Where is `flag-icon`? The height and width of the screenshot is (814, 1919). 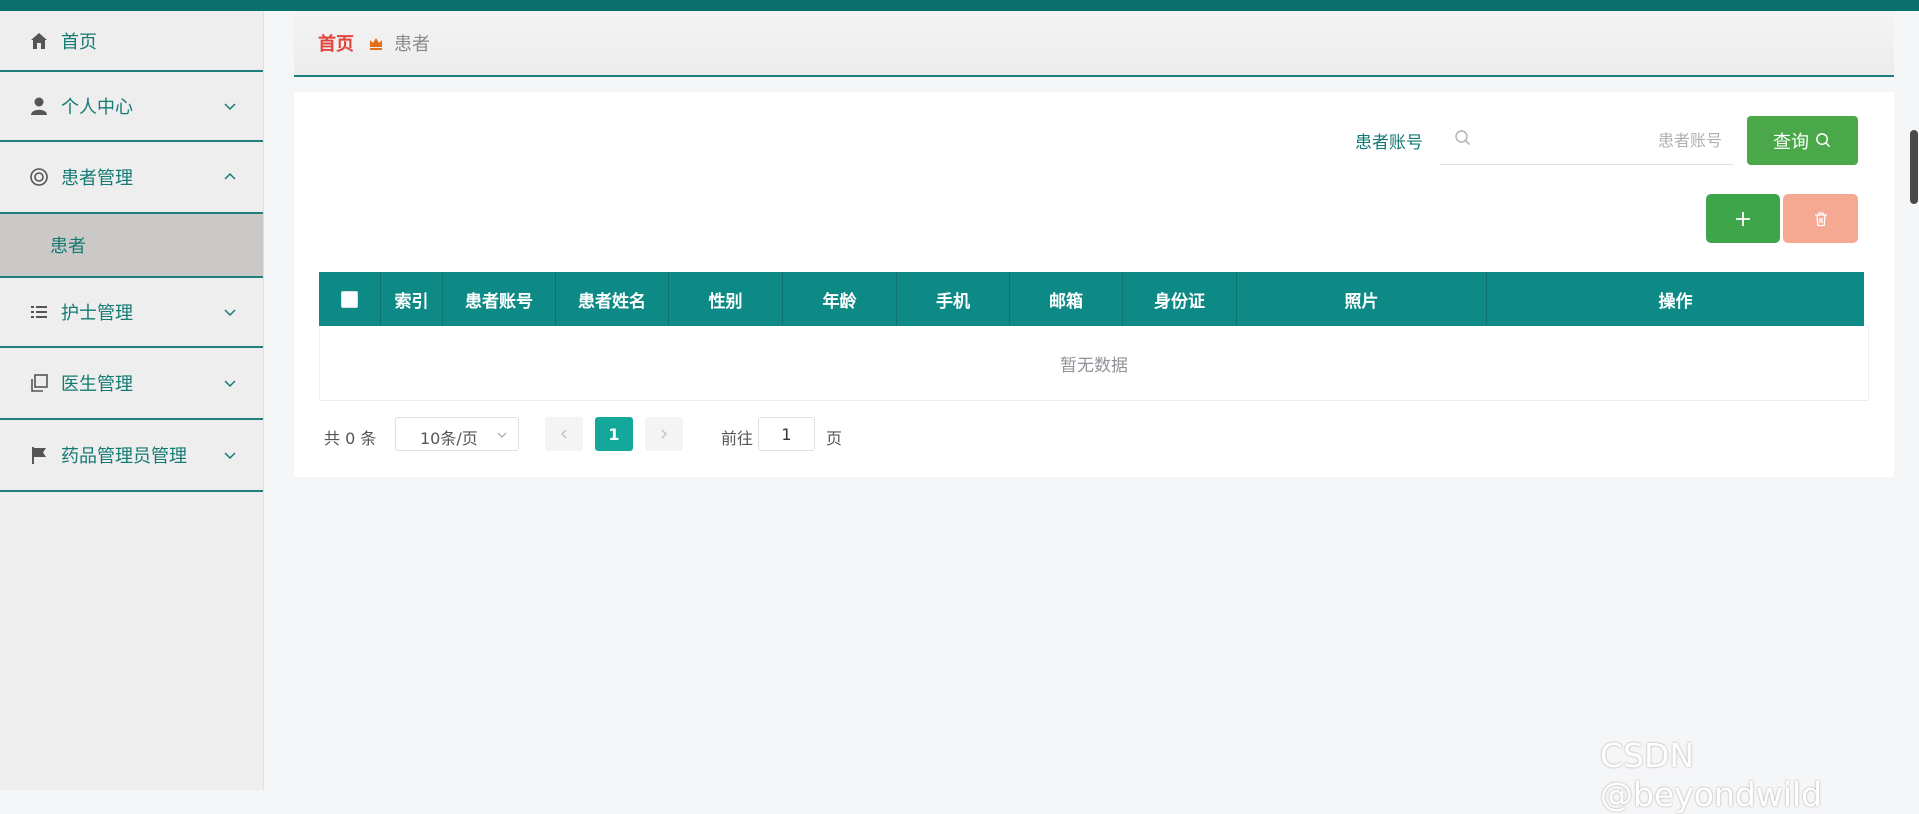 flag-icon is located at coordinates (39, 455).